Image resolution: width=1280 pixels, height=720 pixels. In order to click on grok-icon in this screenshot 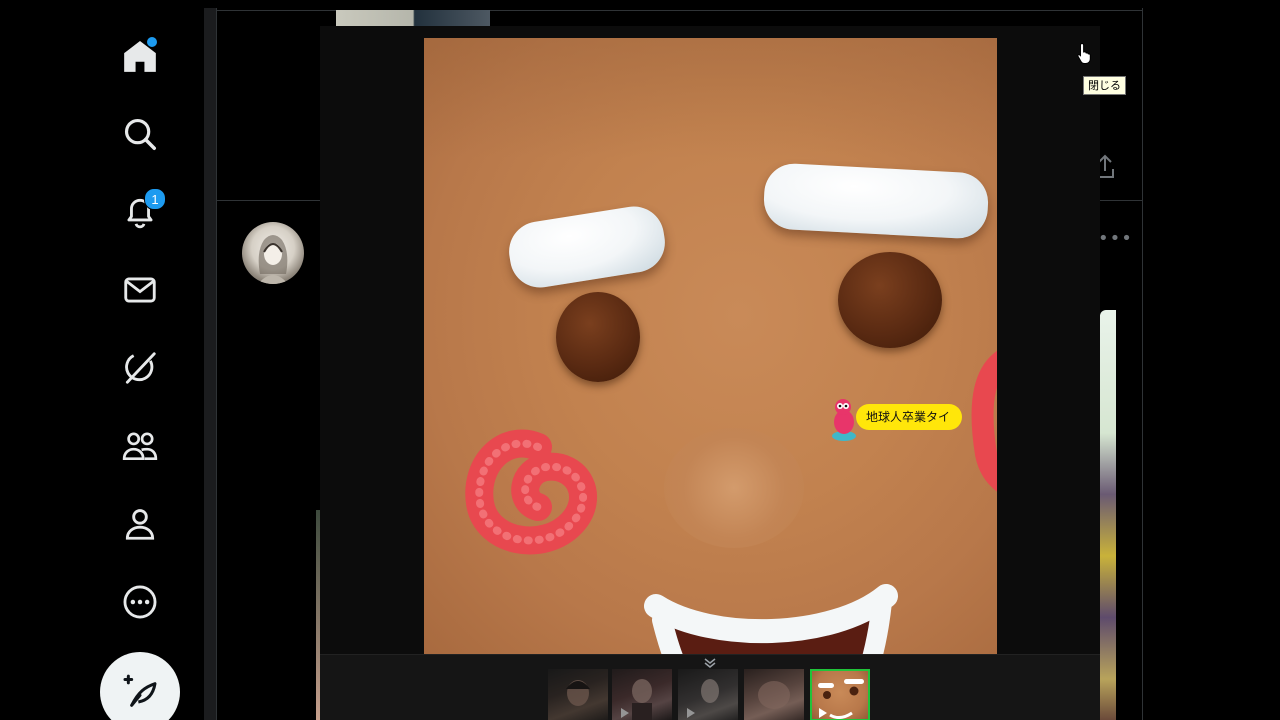, I will do `click(140, 368)`.